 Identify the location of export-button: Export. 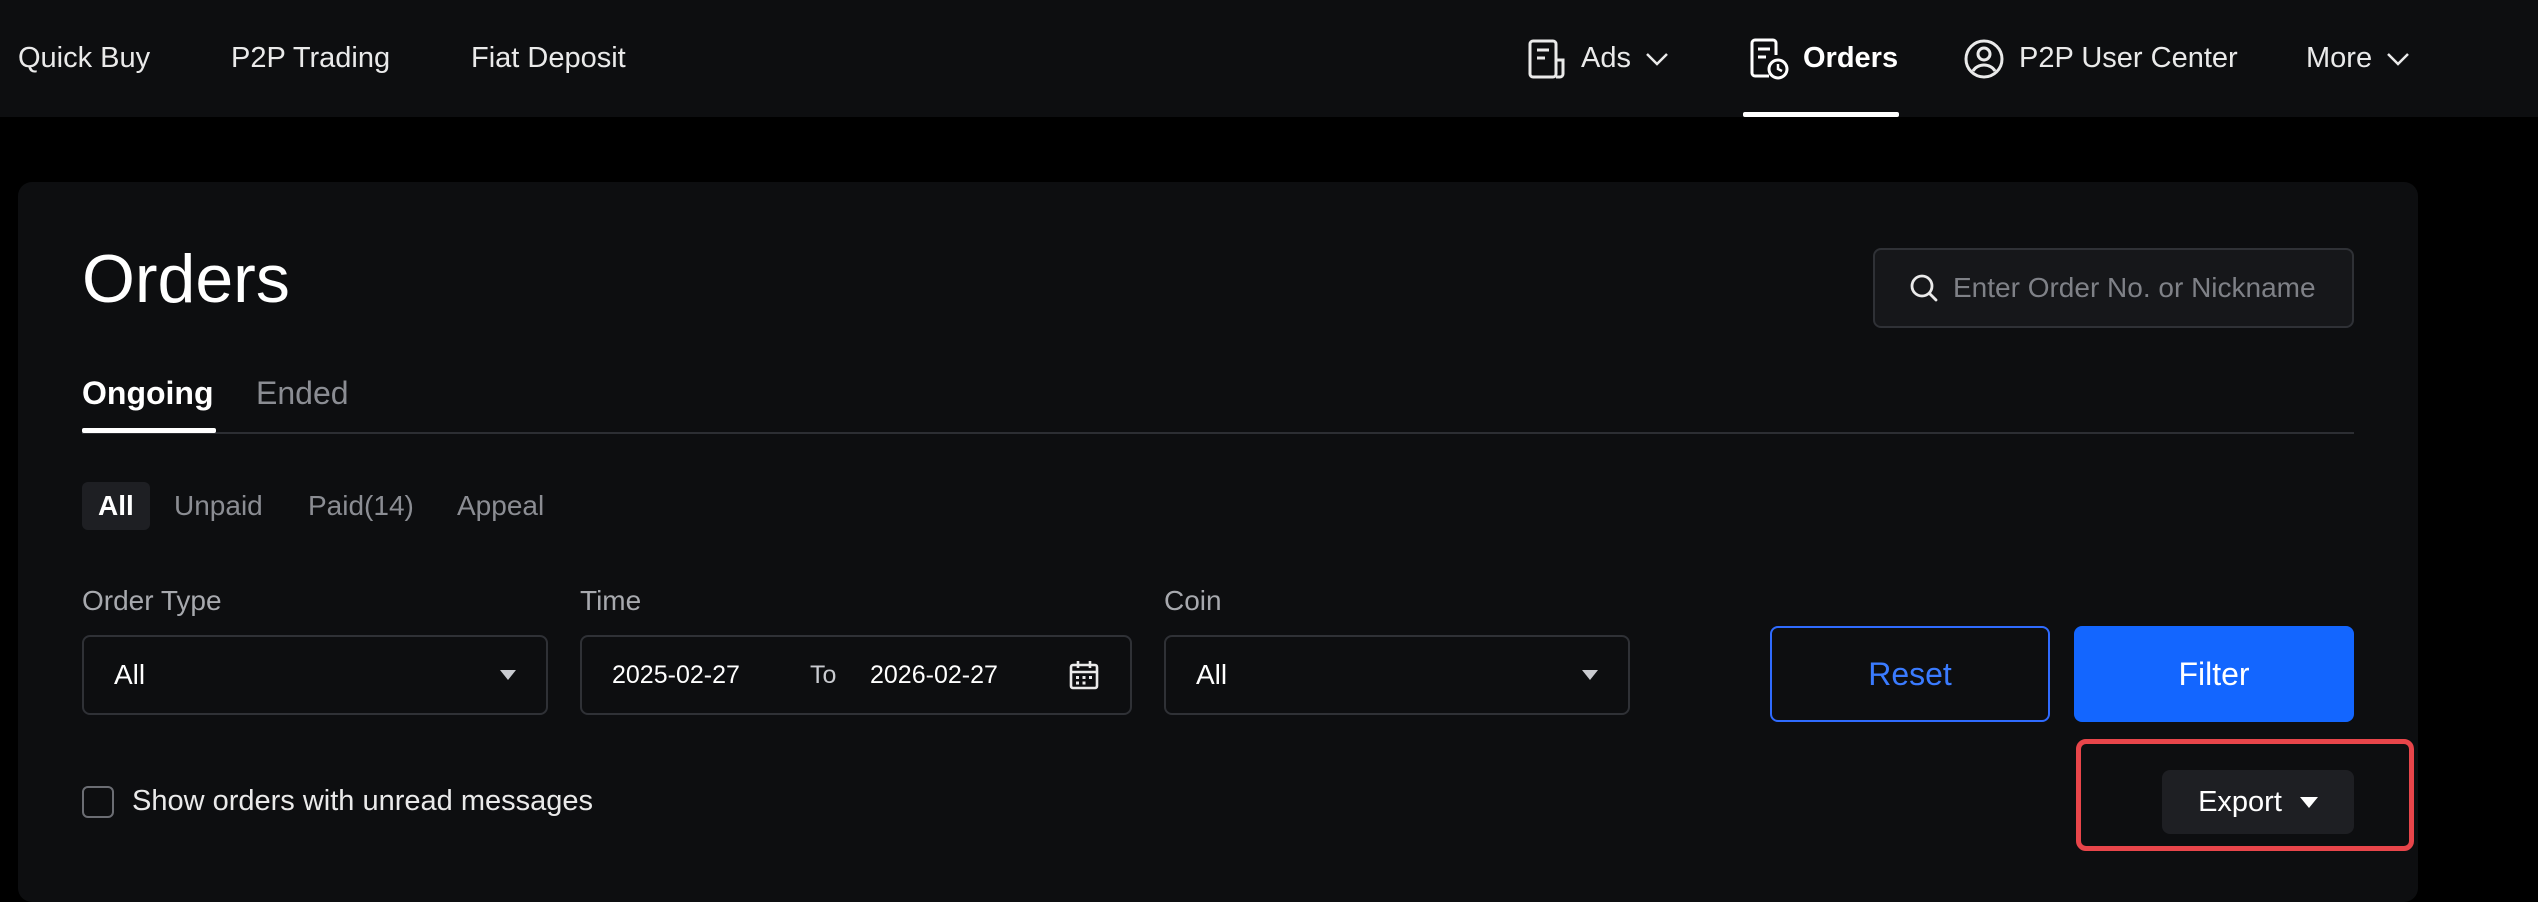
(2258, 802).